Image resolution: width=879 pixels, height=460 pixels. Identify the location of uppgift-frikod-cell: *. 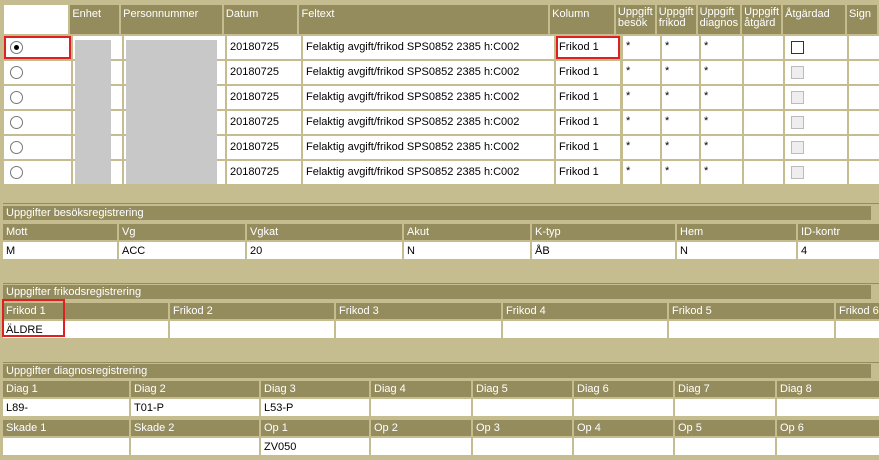
(680, 147).